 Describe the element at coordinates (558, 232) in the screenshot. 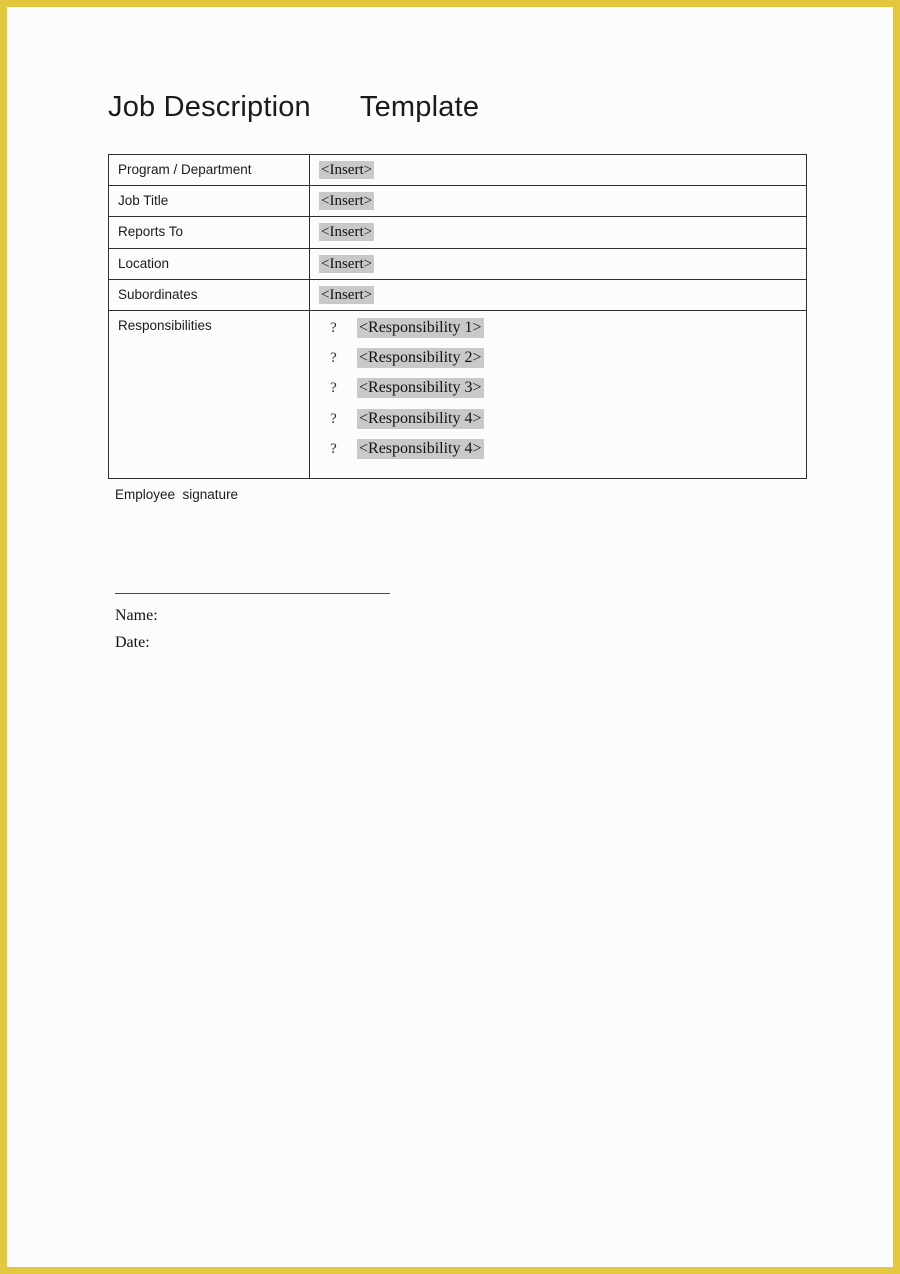

I see `row-value-reports-to: <Insert>` at that location.